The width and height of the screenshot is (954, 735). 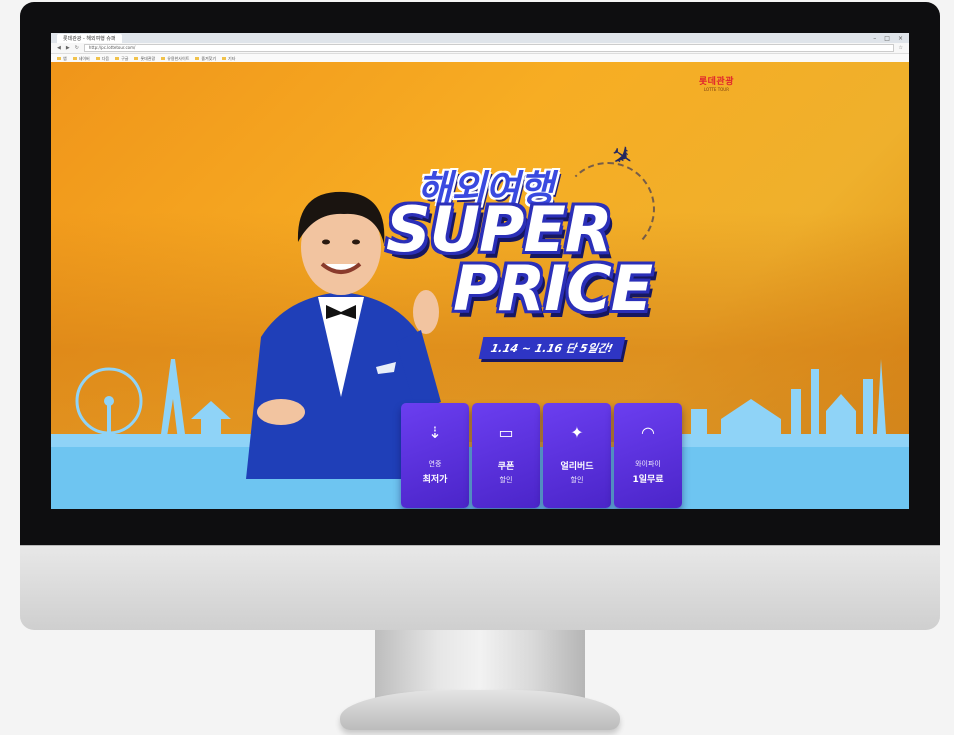 I want to click on star-icon: ☆, so click(x=901, y=48).